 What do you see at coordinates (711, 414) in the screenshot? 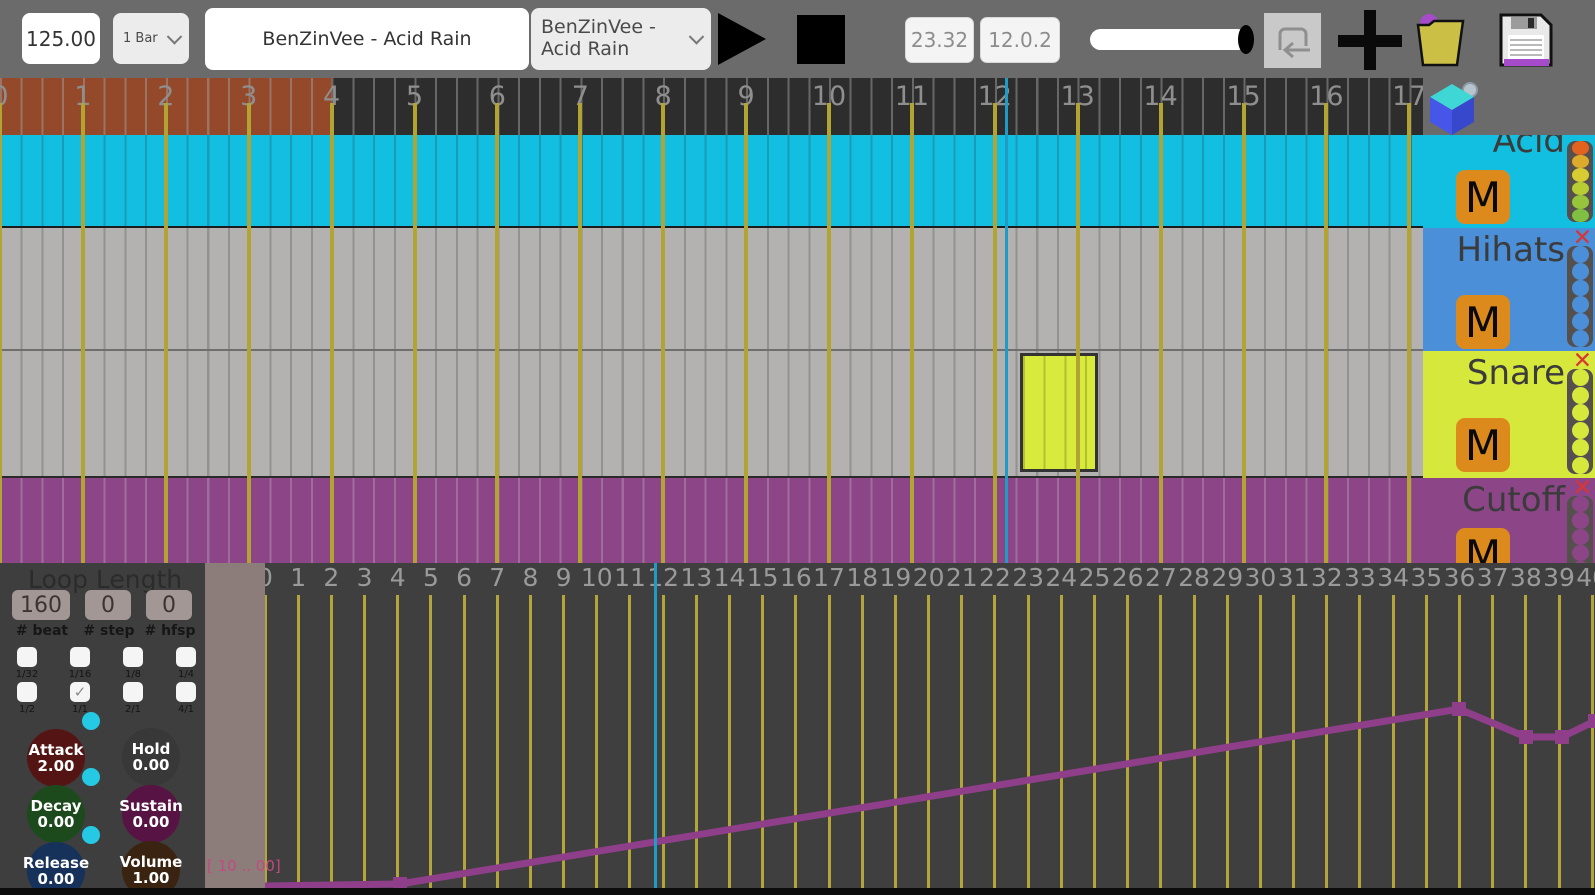
I see `track-lane-snare` at bounding box center [711, 414].